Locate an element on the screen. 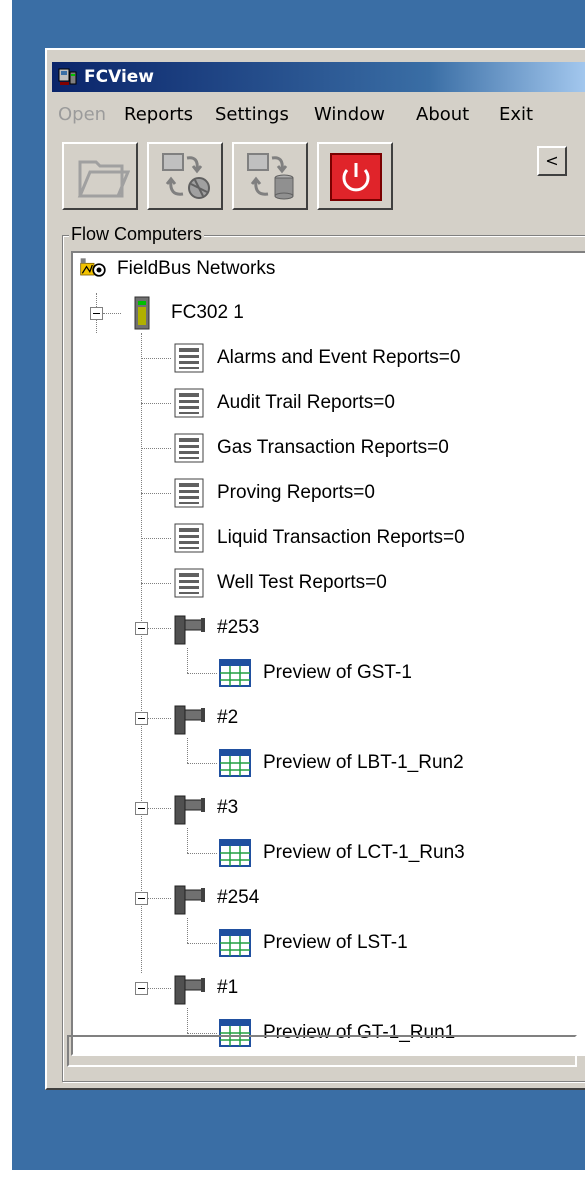 This screenshot has height=1177, width=585. report-label: Well Test Reports=0 is located at coordinates (302, 582).